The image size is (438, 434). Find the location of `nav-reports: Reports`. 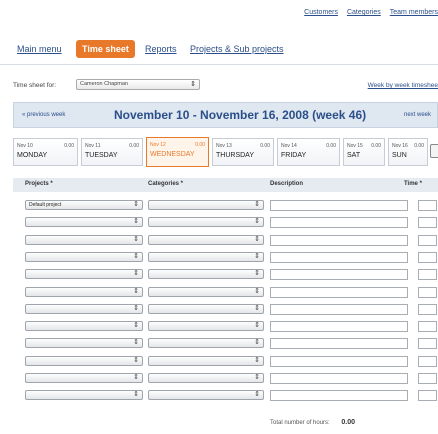

nav-reports: Reports is located at coordinates (161, 49).